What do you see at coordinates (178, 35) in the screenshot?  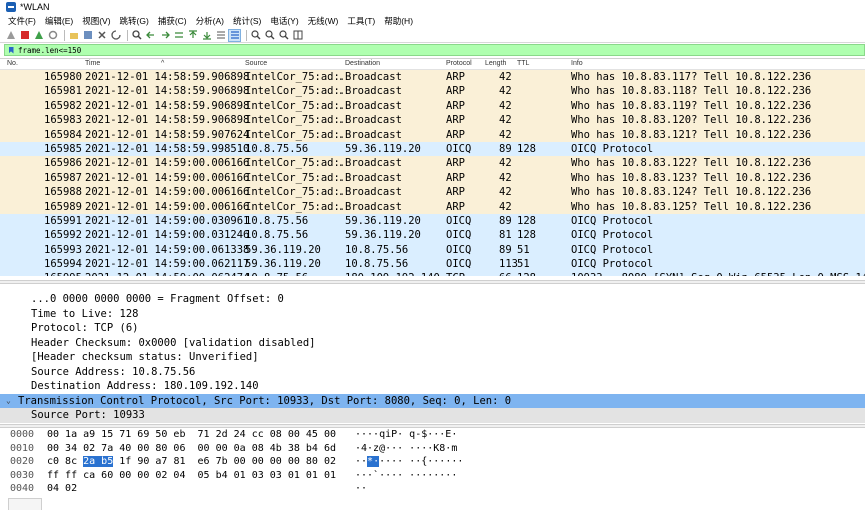 I see `goto-icon` at bounding box center [178, 35].